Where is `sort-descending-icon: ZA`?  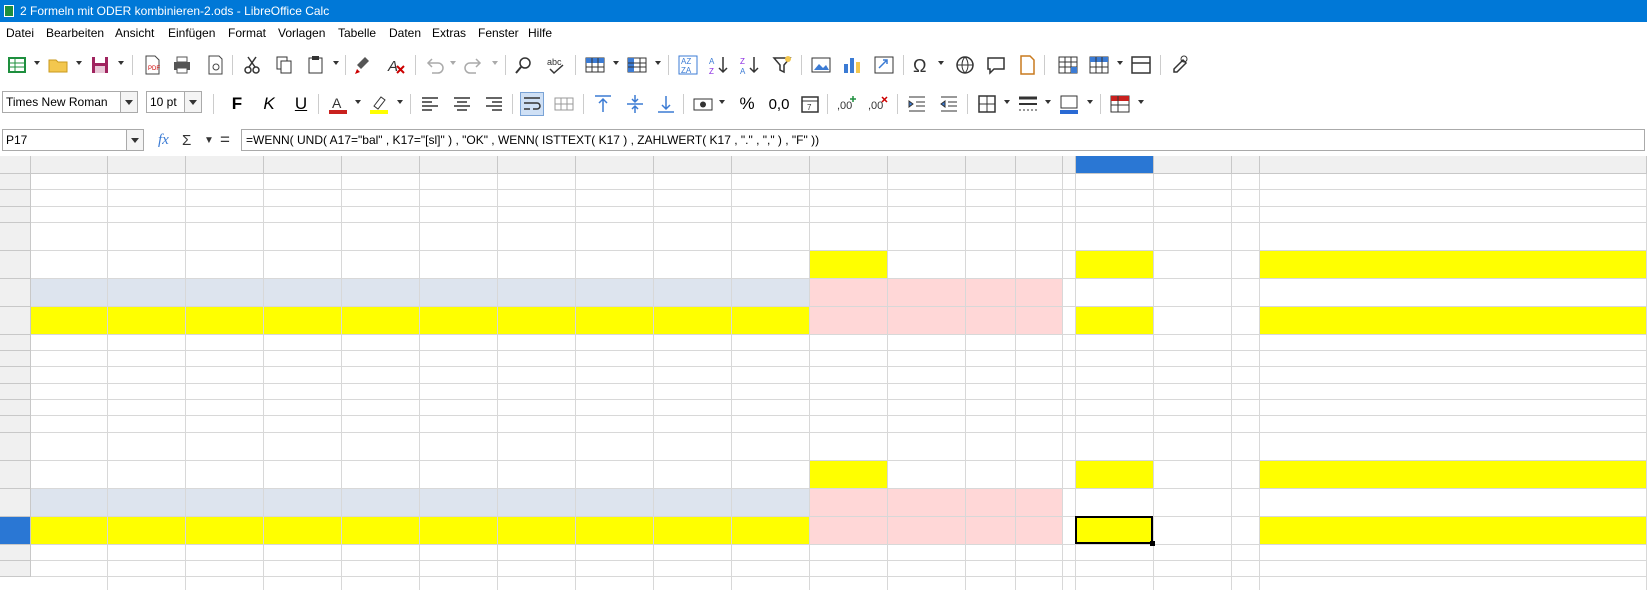
sort-descending-icon: ZA is located at coordinates (750, 65).